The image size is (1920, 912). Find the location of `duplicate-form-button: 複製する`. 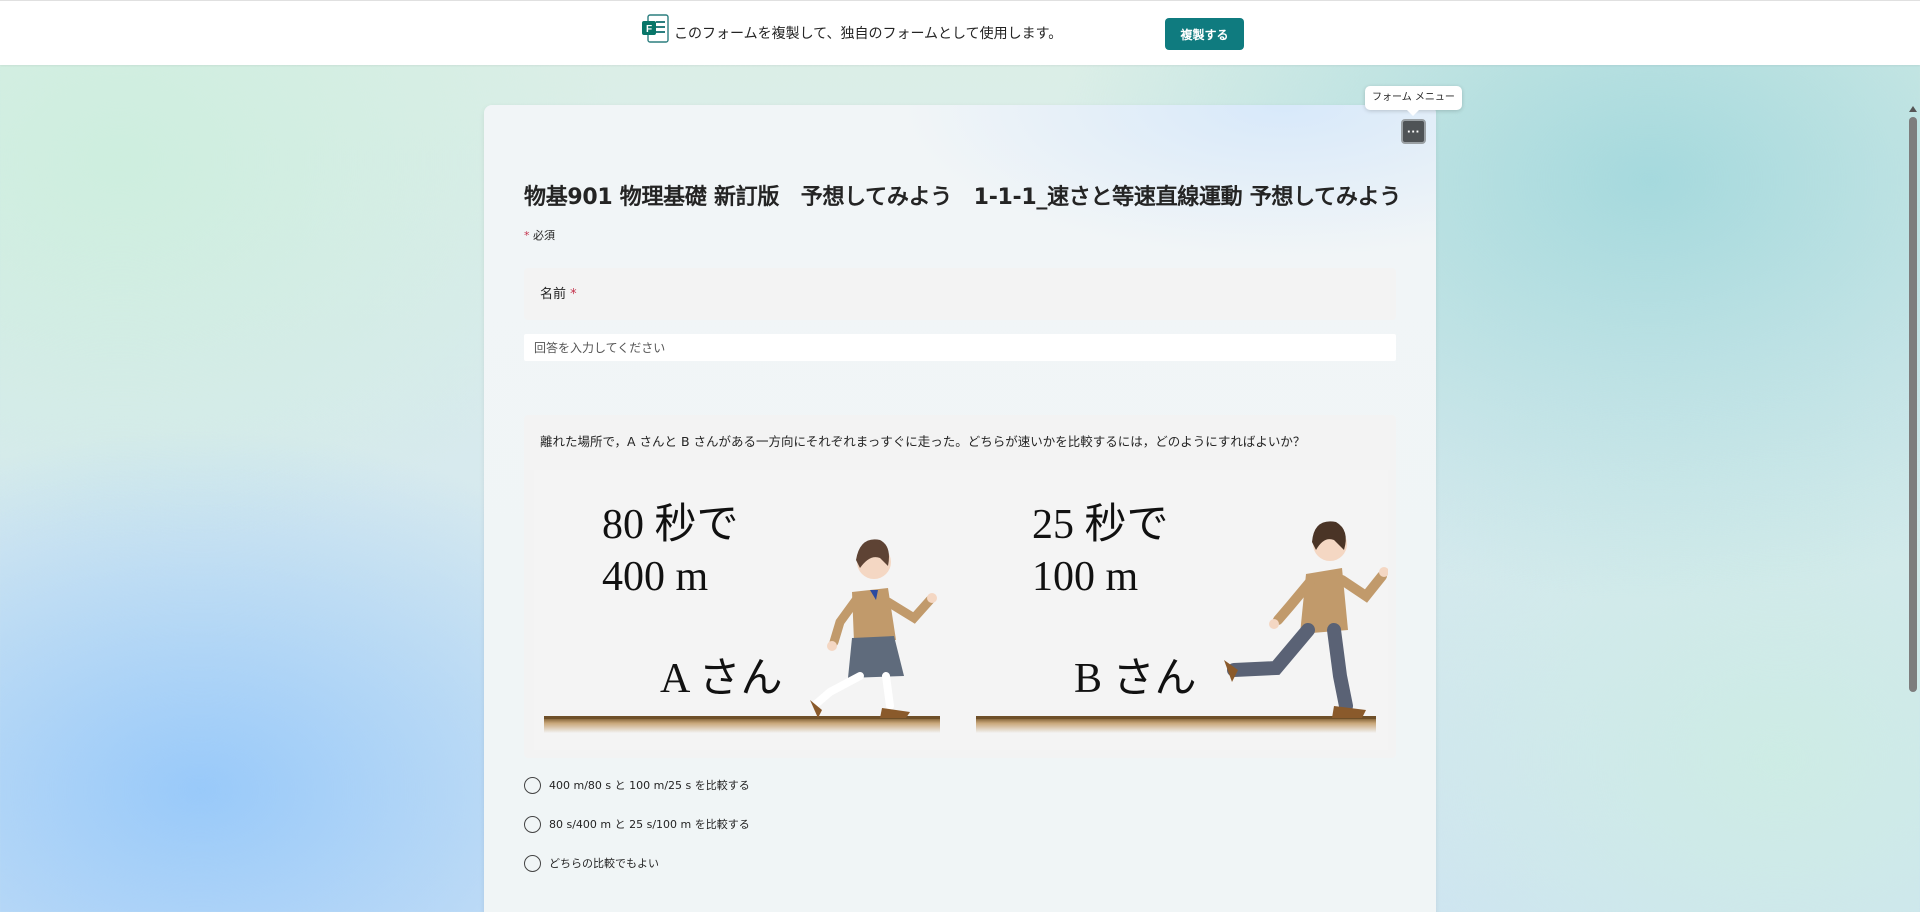

duplicate-form-button: 複製する is located at coordinates (1204, 34).